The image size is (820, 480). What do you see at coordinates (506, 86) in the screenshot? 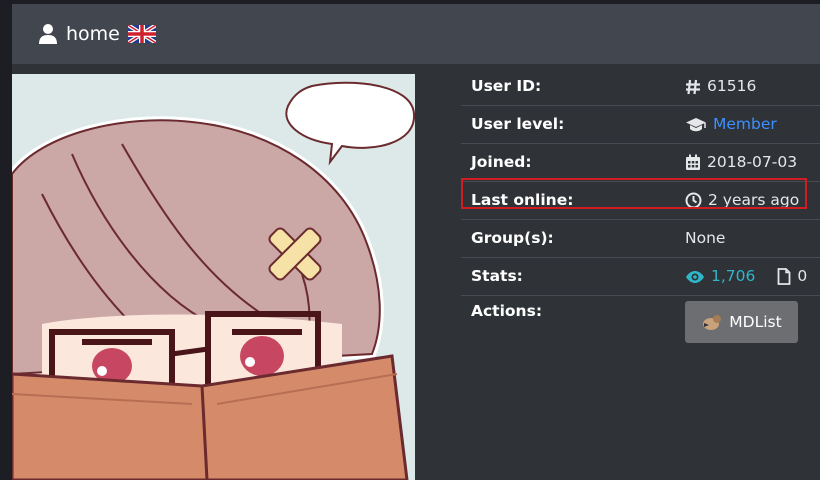
I see `user-id-label: User ID:` at bounding box center [506, 86].